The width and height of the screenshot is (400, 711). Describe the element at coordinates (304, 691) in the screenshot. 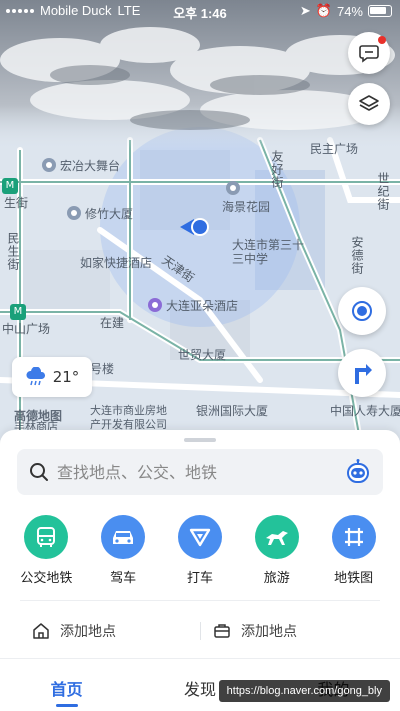

I see `watermark: https://blog.naver.com/gong_bly` at that location.